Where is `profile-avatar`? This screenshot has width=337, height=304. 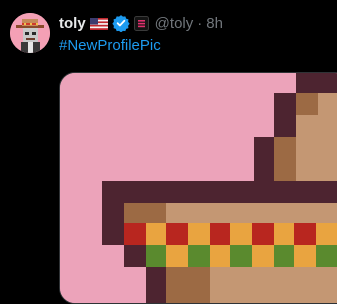 profile-avatar is located at coordinates (30, 33).